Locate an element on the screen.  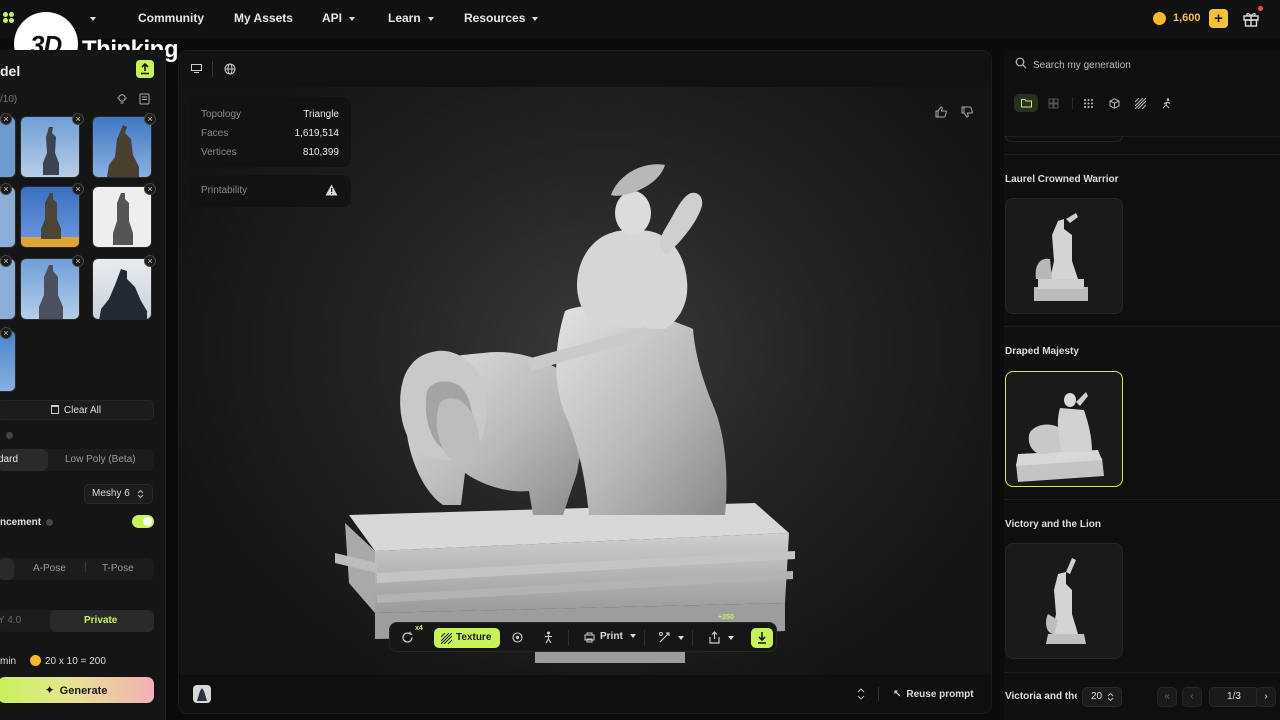
page-size-select: 20 is located at coordinates (1102, 697).